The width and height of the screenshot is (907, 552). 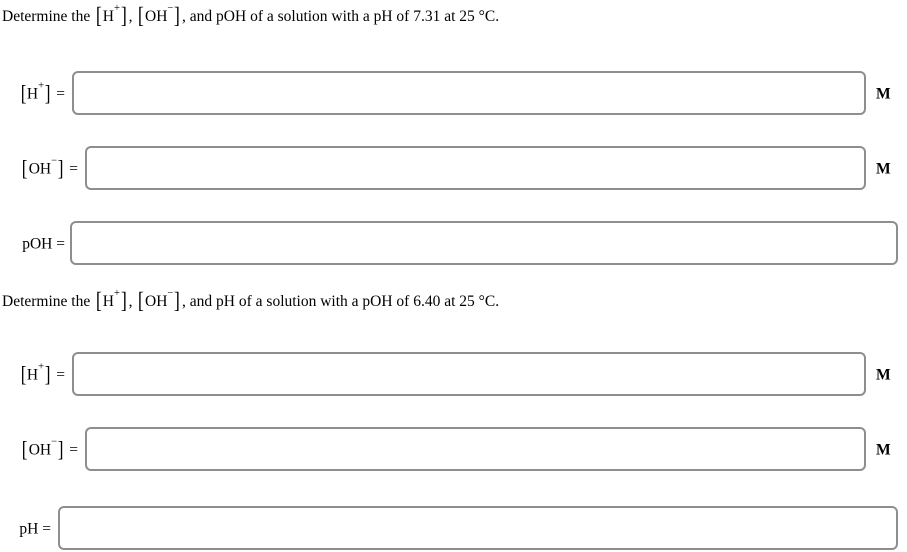 I want to click on question-1-species-hydroxide: [OH−], so click(x=159, y=15).